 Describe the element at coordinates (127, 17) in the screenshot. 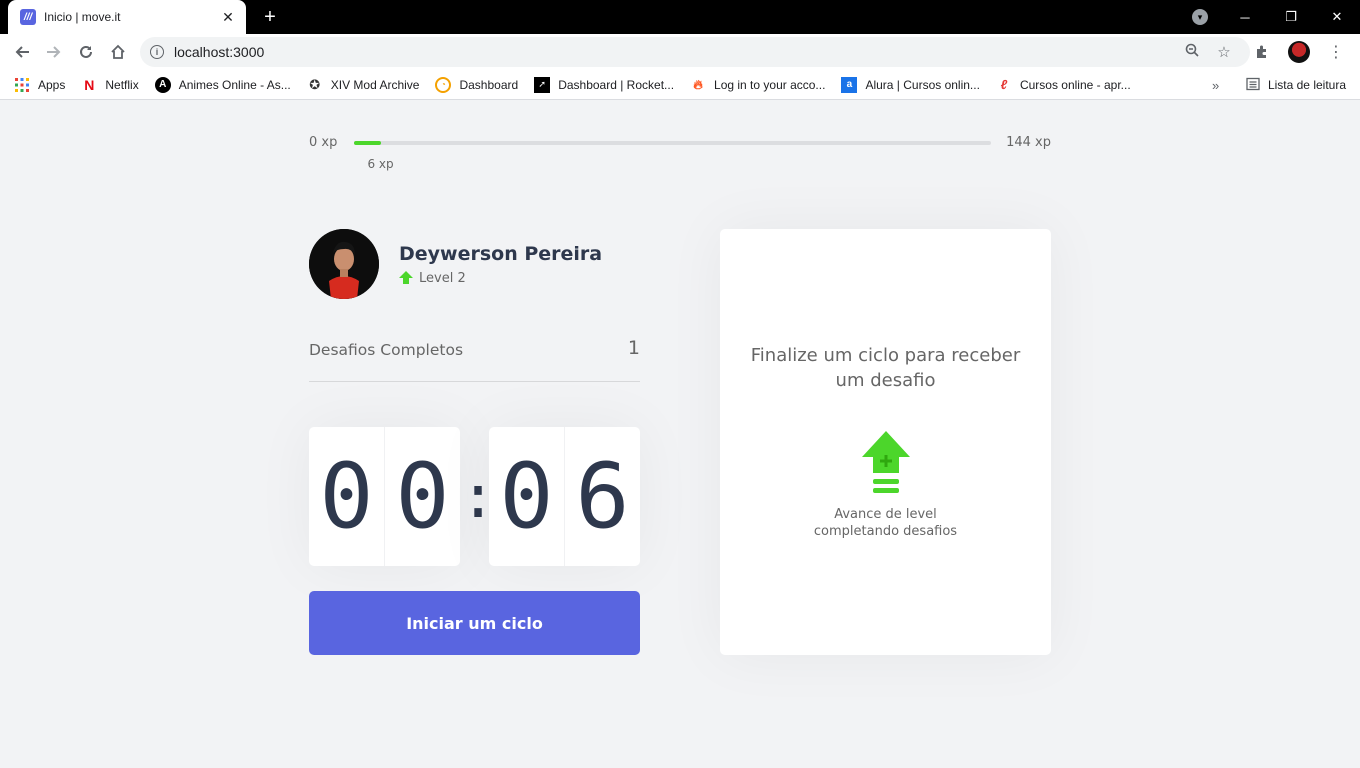

I see `browser-tab: /// Inicio | move.it ✕` at that location.